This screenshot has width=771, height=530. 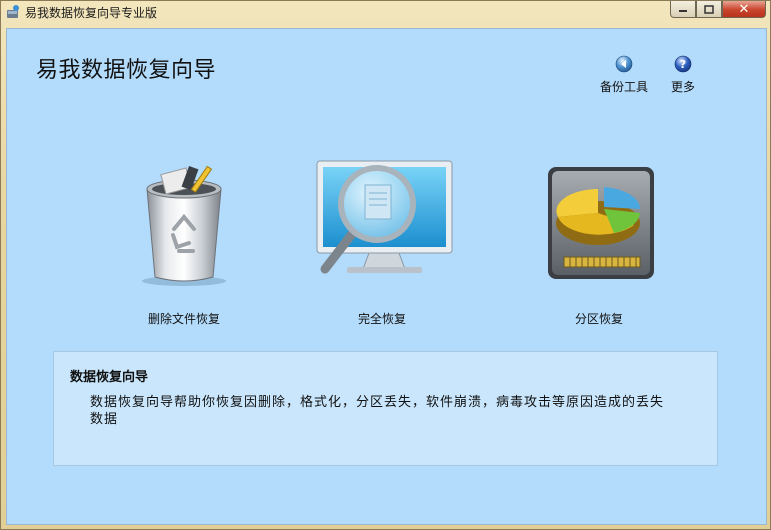 What do you see at coordinates (682, 87) in the screenshot?
I see `more-label: 更多` at bounding box center [682, 87].